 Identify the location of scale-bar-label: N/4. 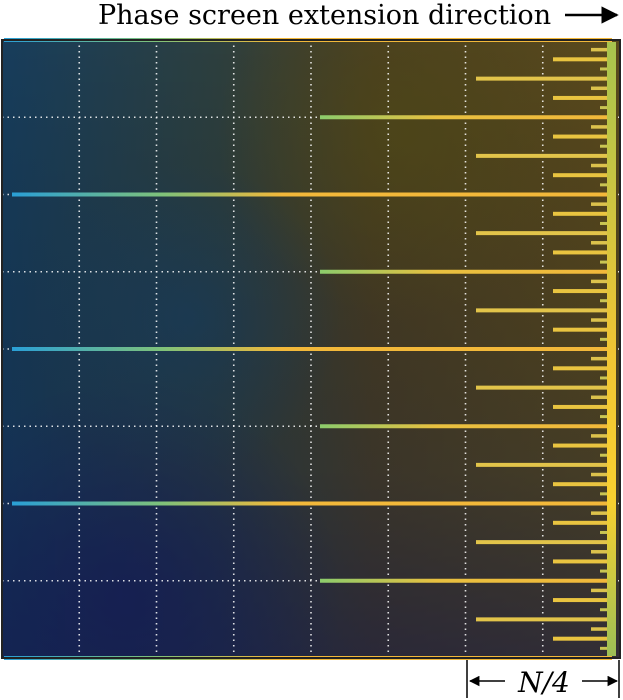
(543, 682).